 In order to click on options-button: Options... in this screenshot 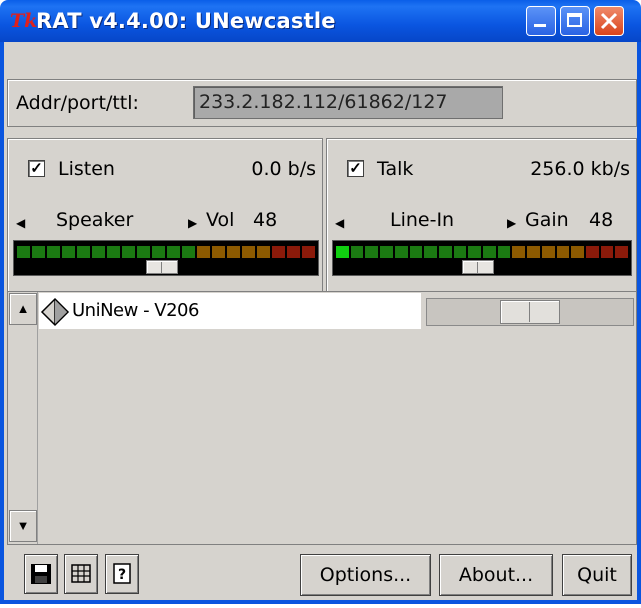, I will do `click(365, 575)`.